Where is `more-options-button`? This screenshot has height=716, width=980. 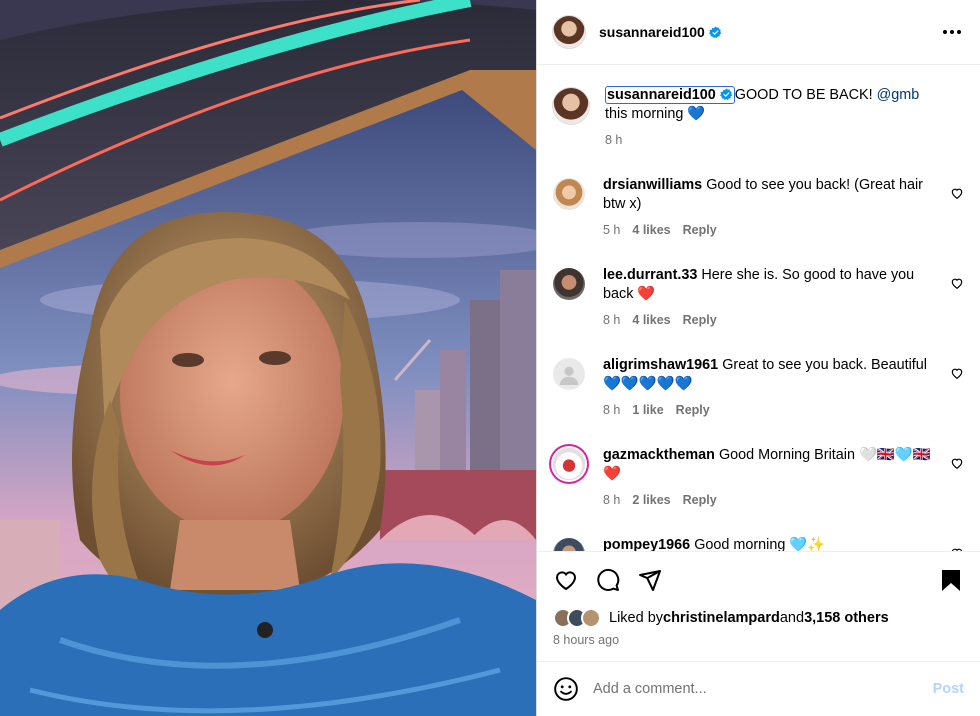 more-options-button is located at coordinates (952, 32).